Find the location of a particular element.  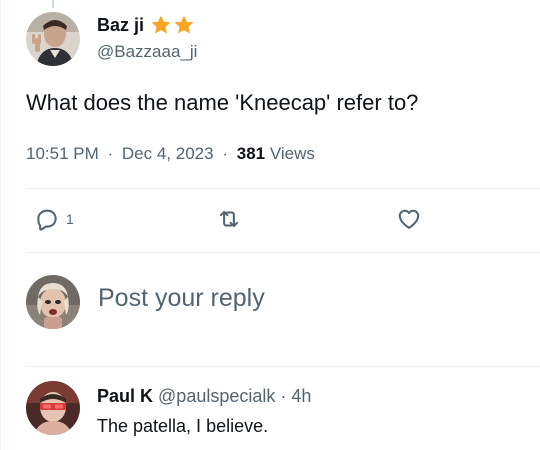

reply-author-handle: @paulspecialk is located at coordinates (216, 396).